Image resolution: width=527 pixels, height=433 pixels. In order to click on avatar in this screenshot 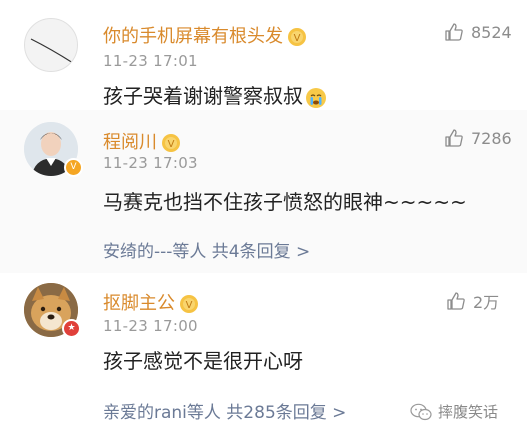, I will do `click(51, 45)`.